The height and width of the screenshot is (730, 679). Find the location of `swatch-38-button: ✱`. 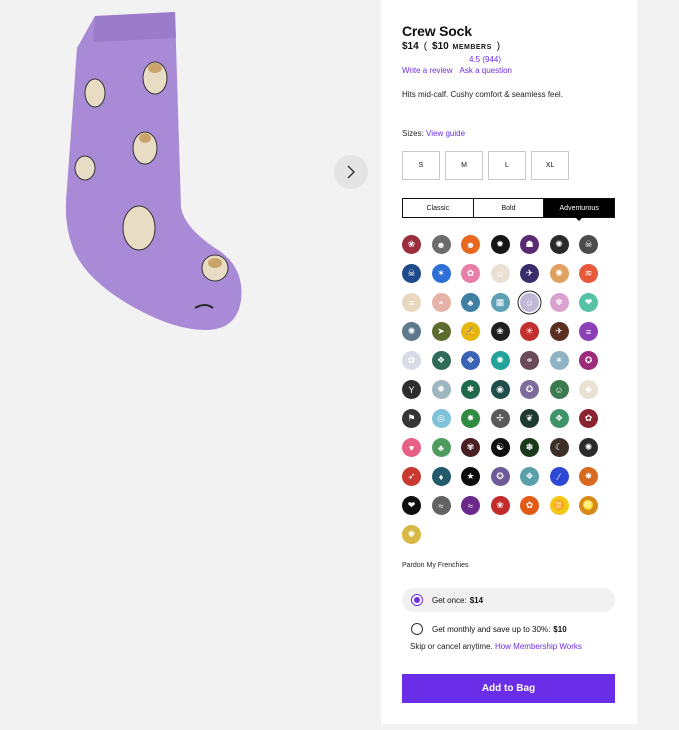

swatch-38-button: ✱ is located at coordinates (470, 389).